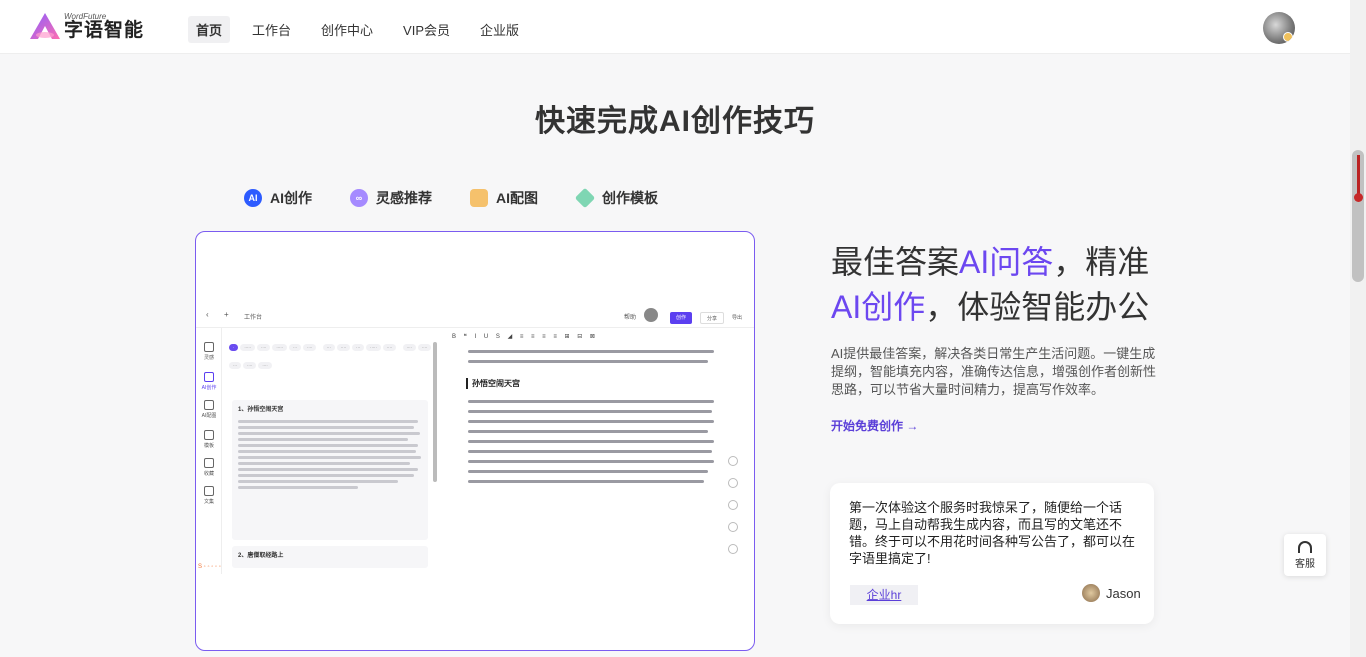 The height and width of the screenshot is (657, 1366). I want to click on page-scrollbar, so click(1358, 328).